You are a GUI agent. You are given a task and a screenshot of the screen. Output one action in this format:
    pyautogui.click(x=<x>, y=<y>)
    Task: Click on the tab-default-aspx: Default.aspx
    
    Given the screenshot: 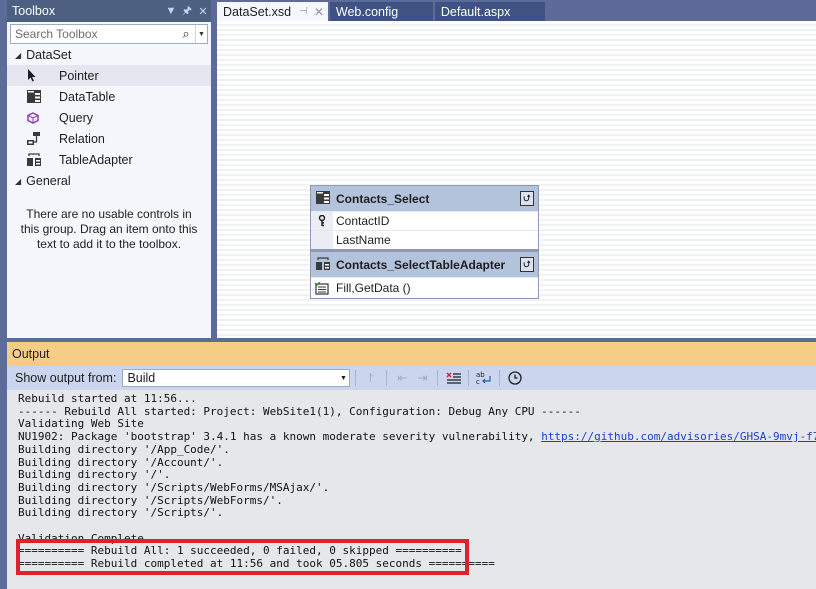 What is the action you would take?
    pyautogui.click(x=489, y=11)
    